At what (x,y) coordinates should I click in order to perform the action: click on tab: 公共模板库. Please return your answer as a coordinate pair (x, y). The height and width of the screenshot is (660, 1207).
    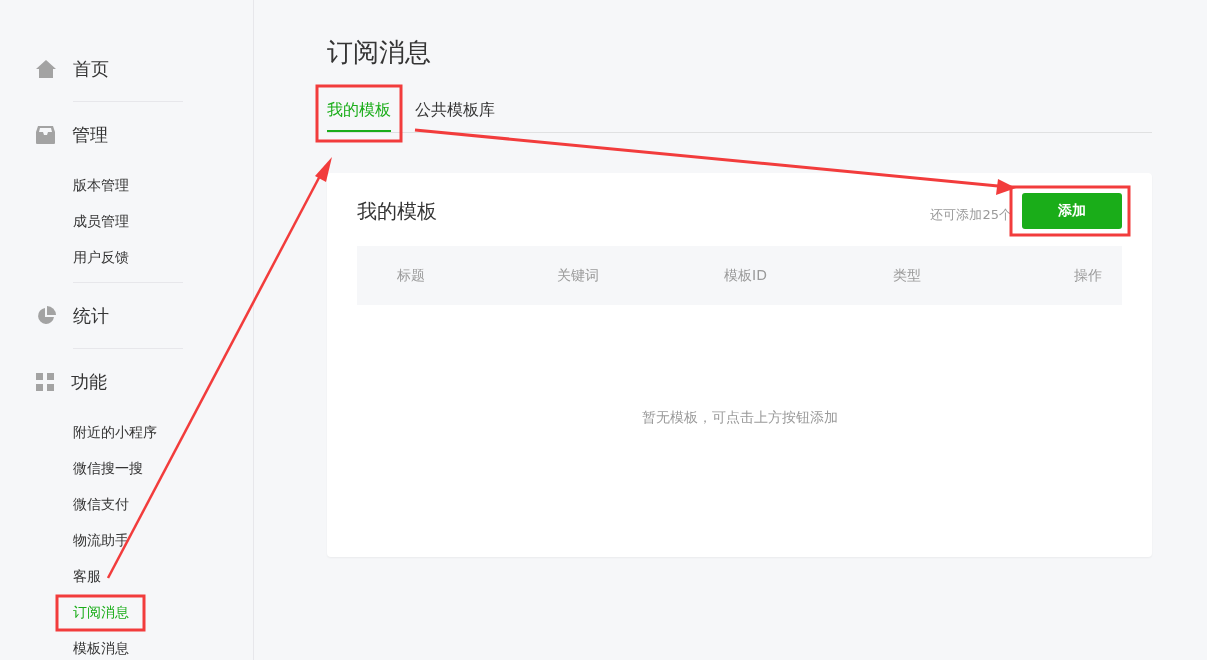
    Looking at the image, I should click on (455, 111).